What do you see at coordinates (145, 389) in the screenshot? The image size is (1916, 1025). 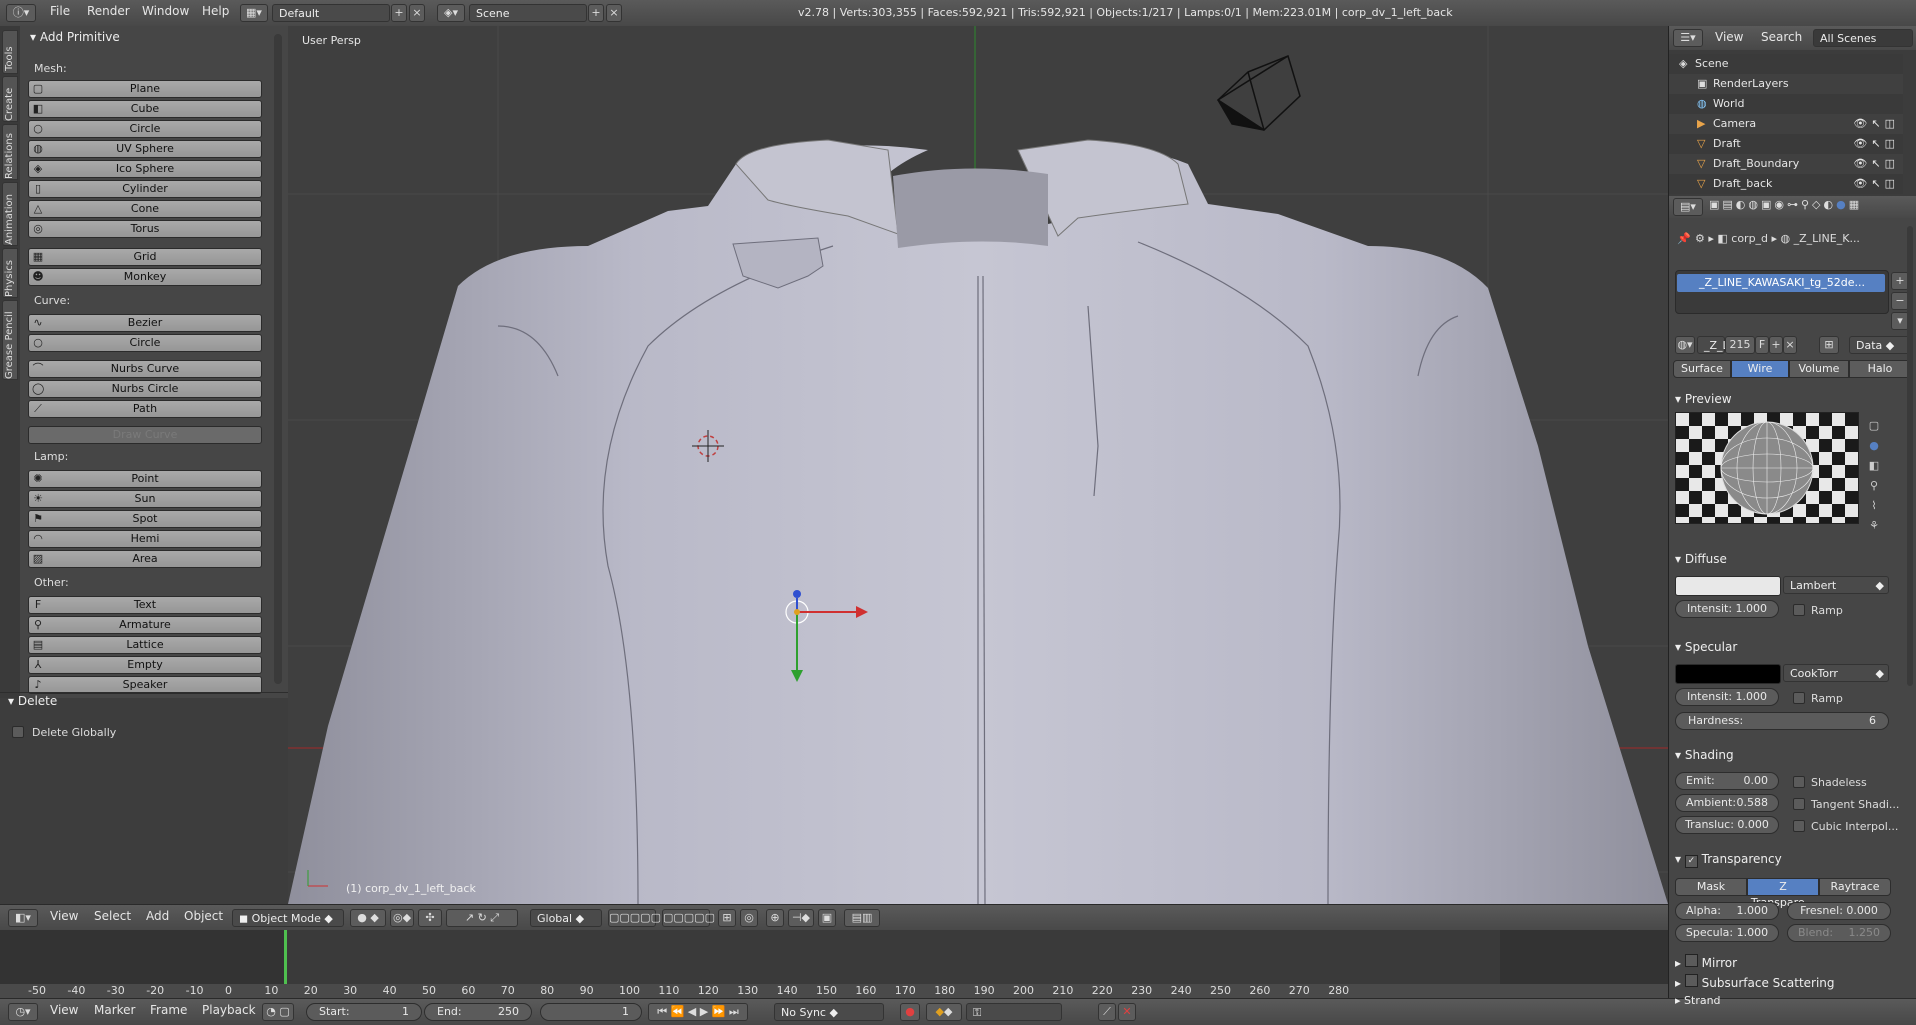 I see `add-nurbs-circle-button: ◯ Nurbs Circle` at bounding box center [145, 389].